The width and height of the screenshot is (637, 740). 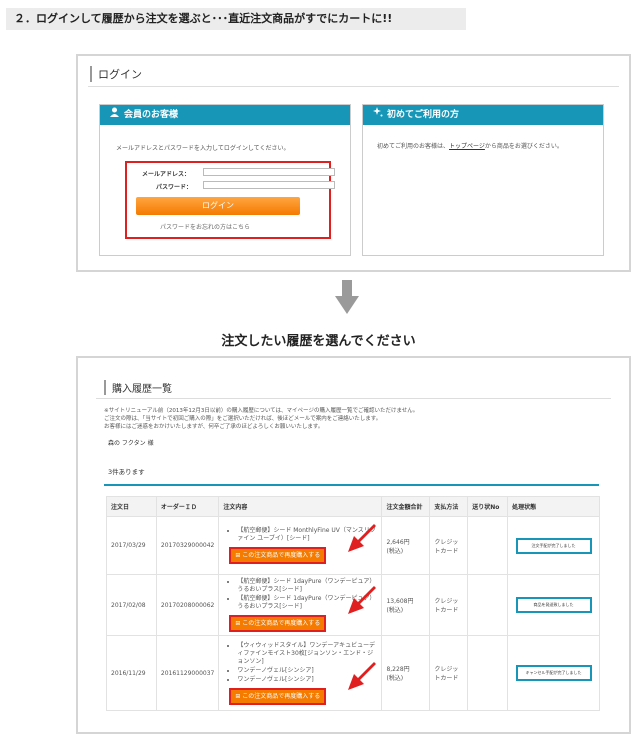 What do you see at coordinates (131, 605) in the screenshot?
I see `order-date: 2017/02/08` at bounding box center [131, 605].